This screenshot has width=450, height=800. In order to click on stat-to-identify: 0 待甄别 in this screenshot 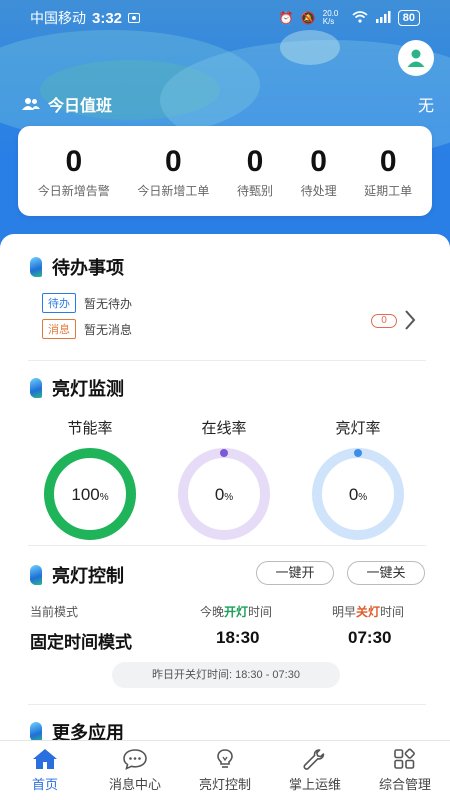, I will do `click(255, 171)`.